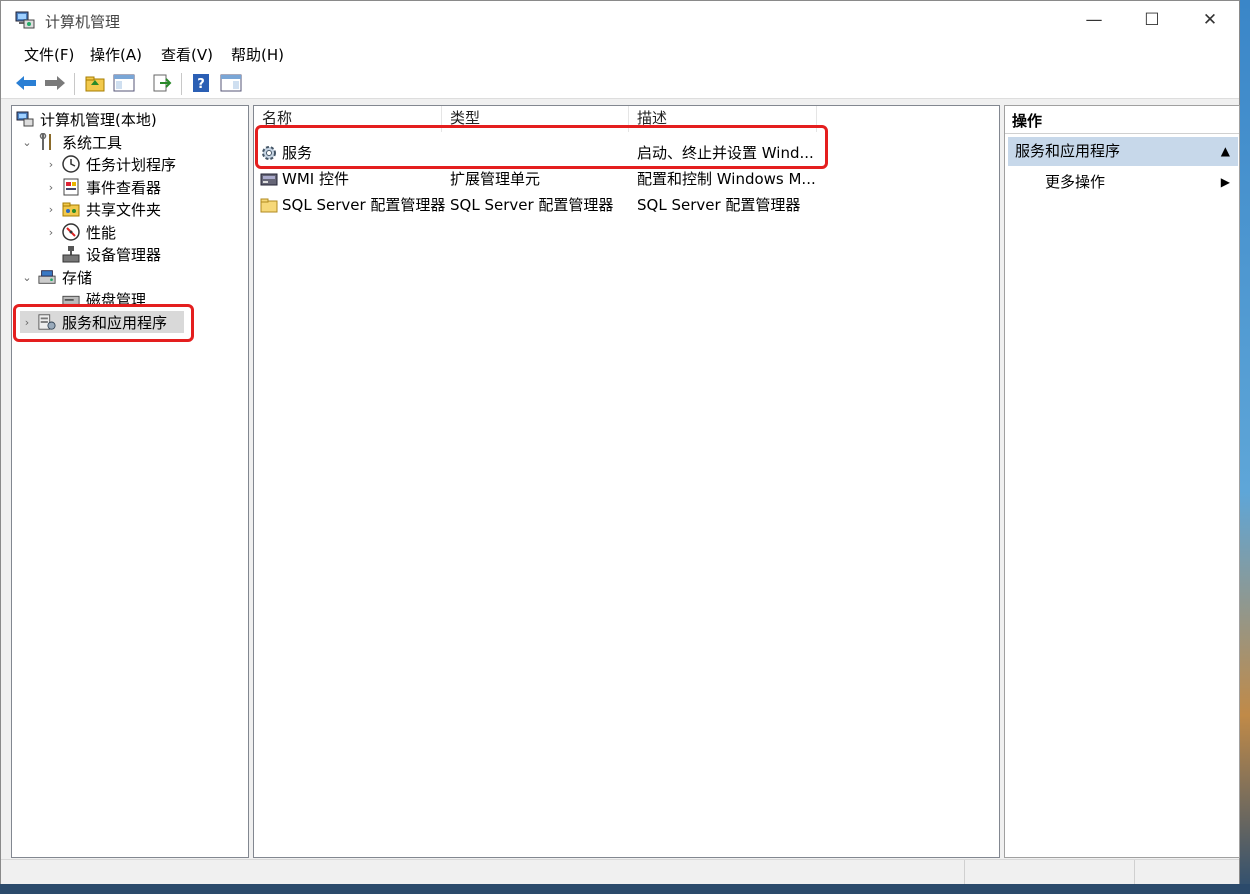 This screenshot has height=894, width=1250. What do you see at coordinates (532, 205) in the screenshot?
I see `list-item-type: SQL Server 配置管理器` at bounding box center [532, 205].